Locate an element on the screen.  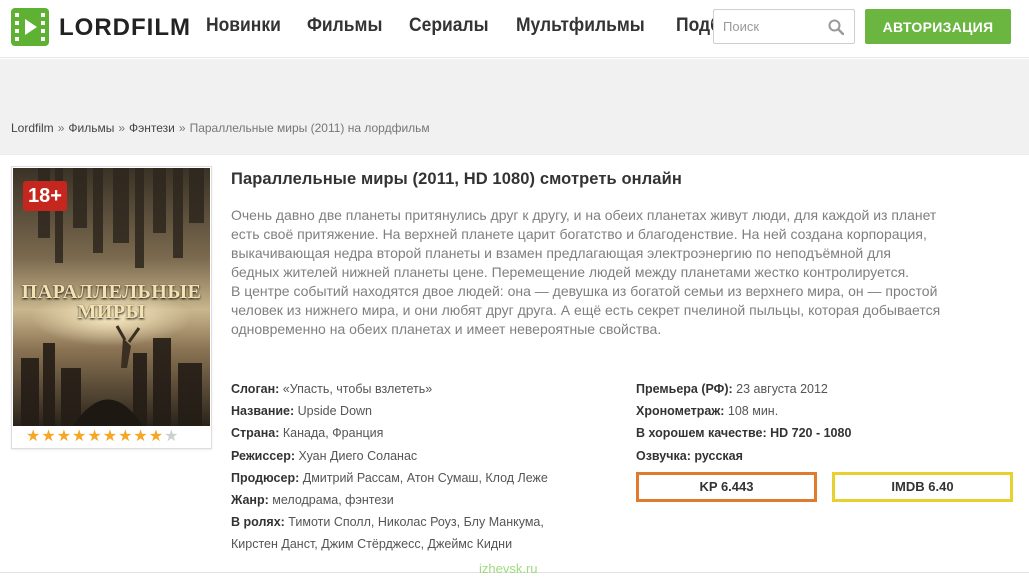
imdb-rating-badge: IMDB 6.40 is located at coordinates (922, 487).